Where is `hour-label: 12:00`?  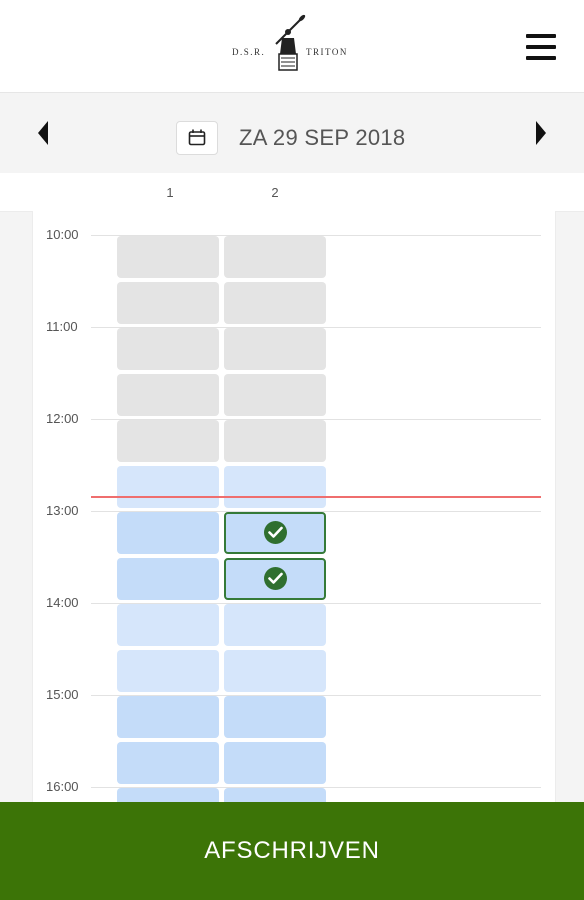
hour-label: 12:00 is located at coordinates (62, 418).